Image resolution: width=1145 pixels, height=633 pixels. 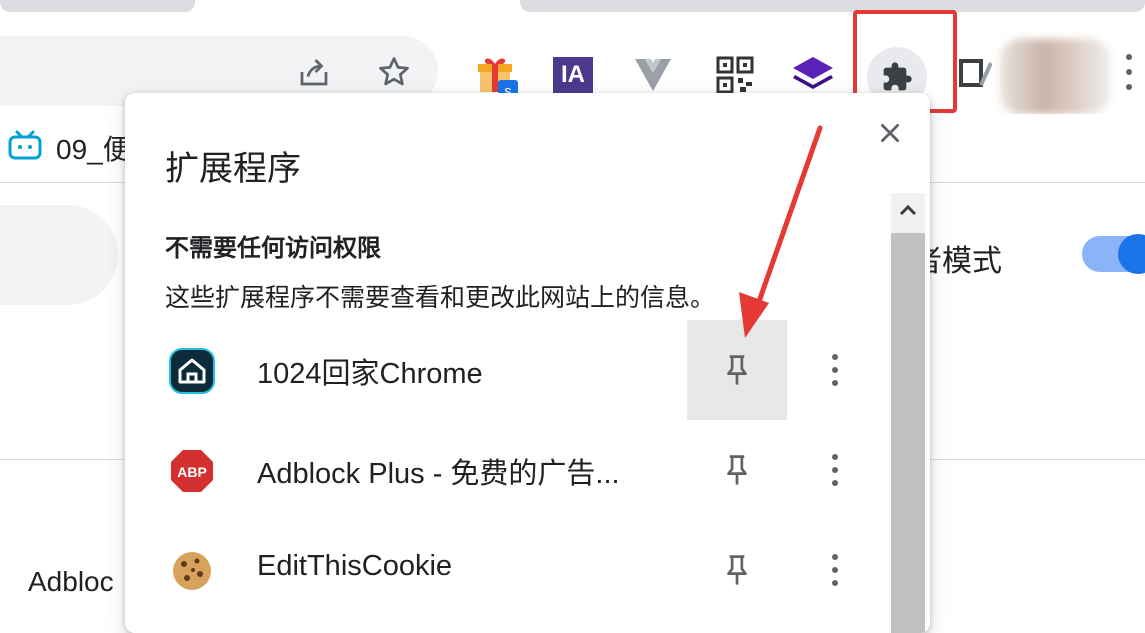 I want to click on abp-icon-text: ABP, so click(x=192, y=472).